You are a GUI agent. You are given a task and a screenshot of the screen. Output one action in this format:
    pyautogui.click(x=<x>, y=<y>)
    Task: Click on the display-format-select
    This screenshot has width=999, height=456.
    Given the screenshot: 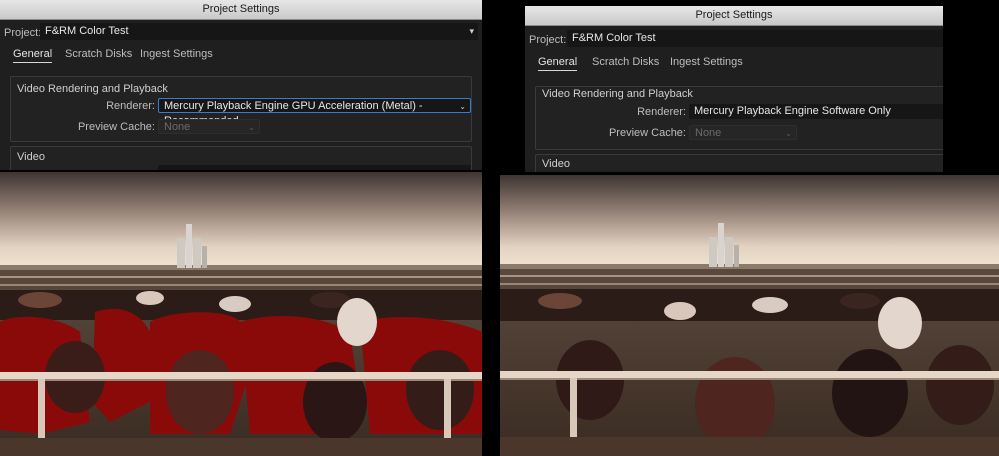 What is the action you would take?
    pyautogui.click(x=314, y=167)
    